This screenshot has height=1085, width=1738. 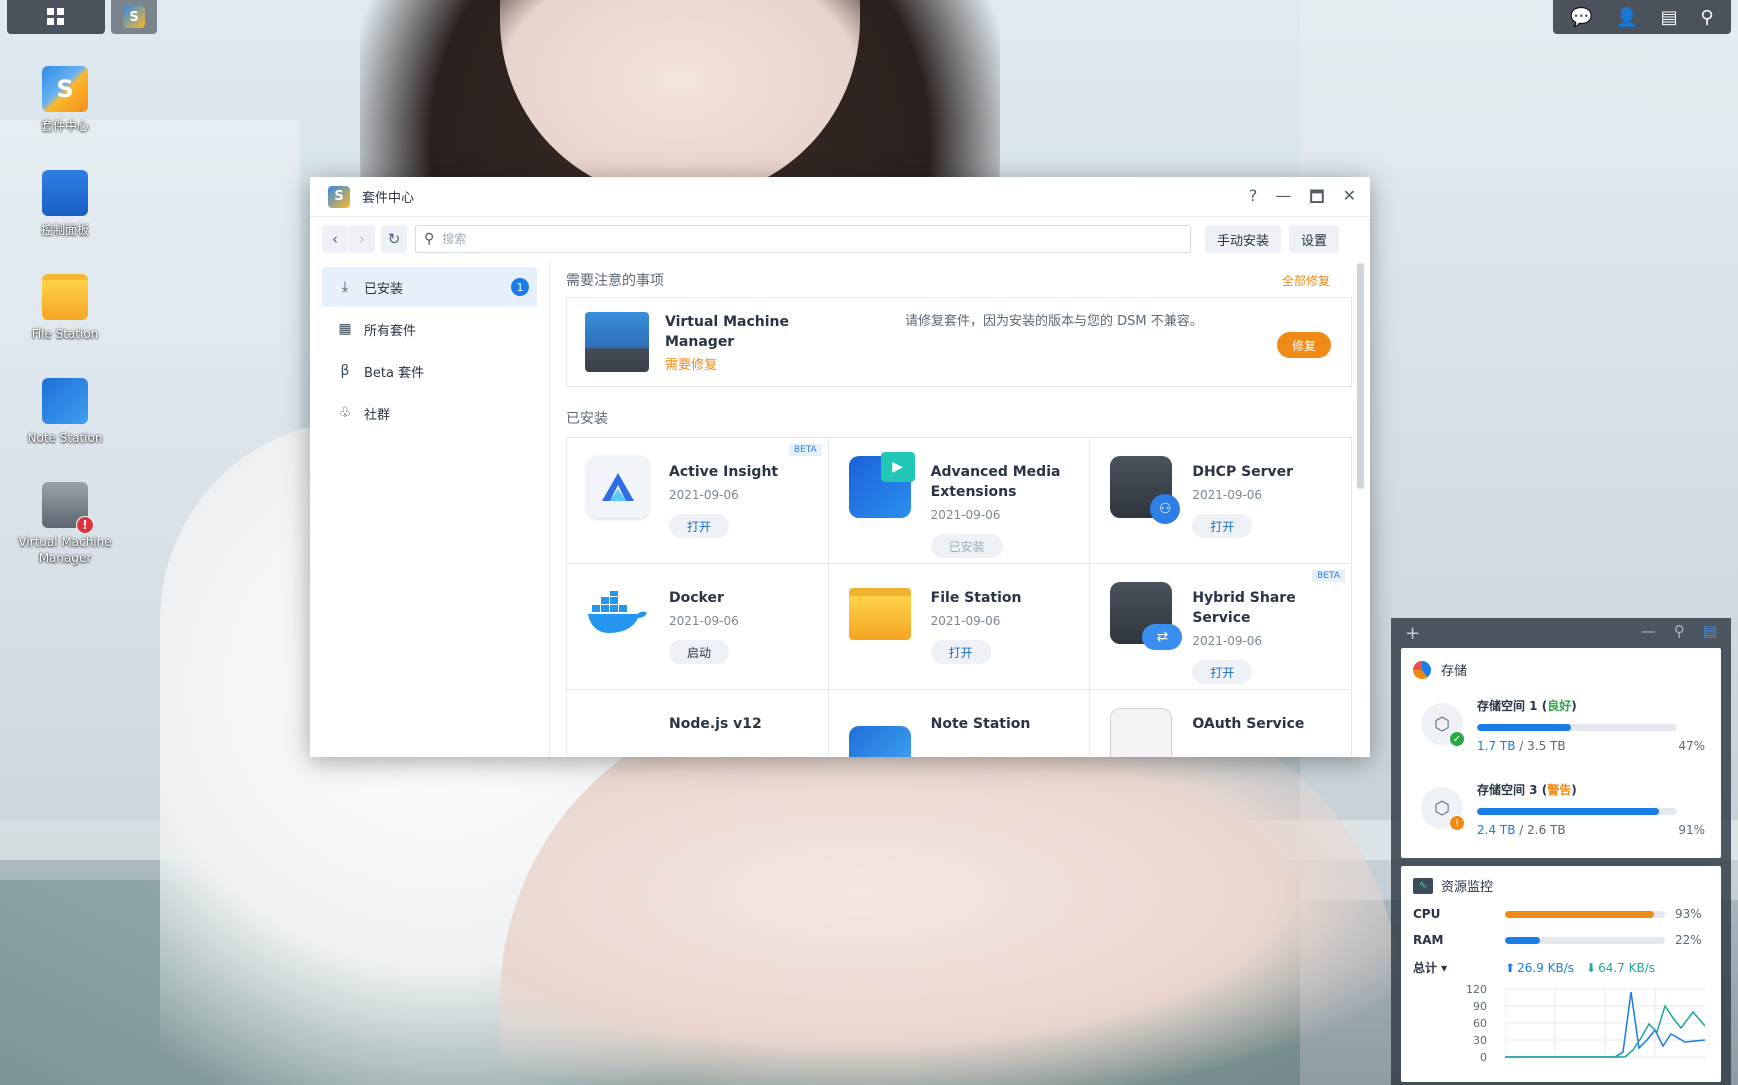 I want to click on desktop-icon-file-station: File Station, so click(x=65, y=308).